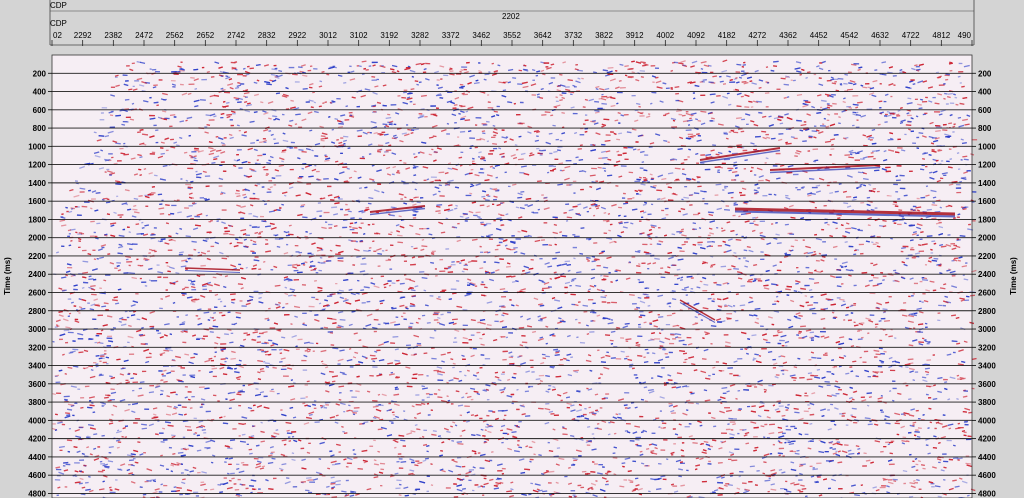 This screenshot has height=498, width=1024. I want to click on x-tick-label: 3462, so click(481, 35).